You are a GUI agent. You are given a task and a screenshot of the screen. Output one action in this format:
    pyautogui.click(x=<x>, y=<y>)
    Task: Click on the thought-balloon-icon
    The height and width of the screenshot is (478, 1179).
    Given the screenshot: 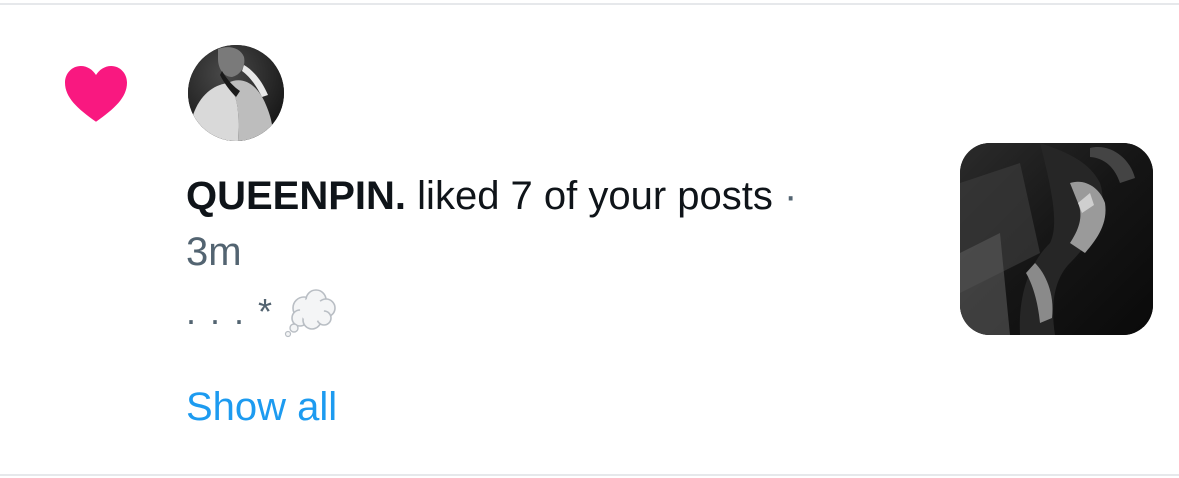 What is the action you would take?
    pyautogui.click(x=310, y=313)
    